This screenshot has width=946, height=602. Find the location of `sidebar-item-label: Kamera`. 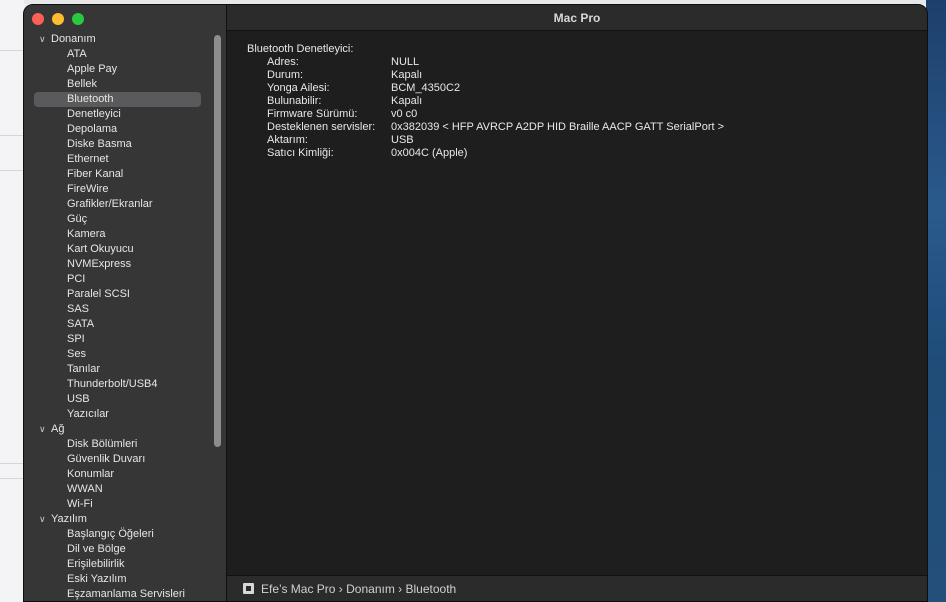

sidebar-item-label: Kamera is located at coordinates (86, 234).